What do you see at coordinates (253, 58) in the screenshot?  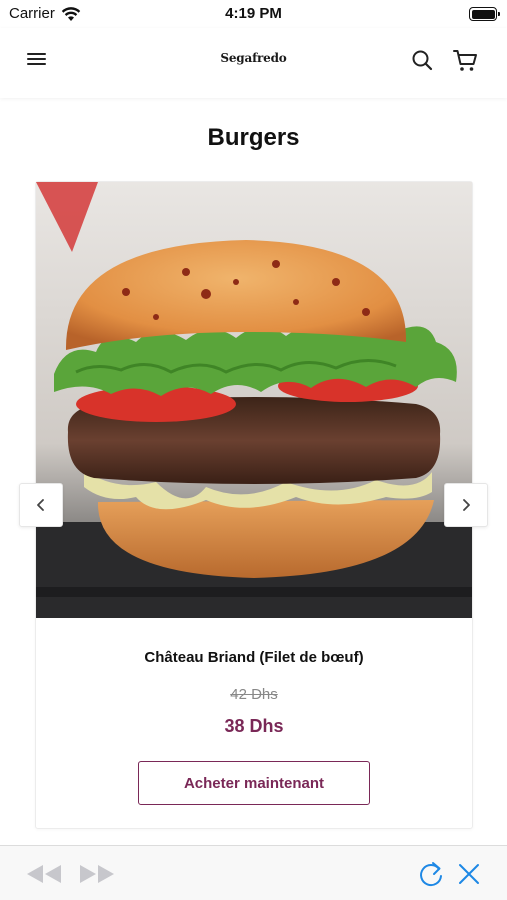 I see `brand-name: Segafredo` at bounding box center [253, 58].